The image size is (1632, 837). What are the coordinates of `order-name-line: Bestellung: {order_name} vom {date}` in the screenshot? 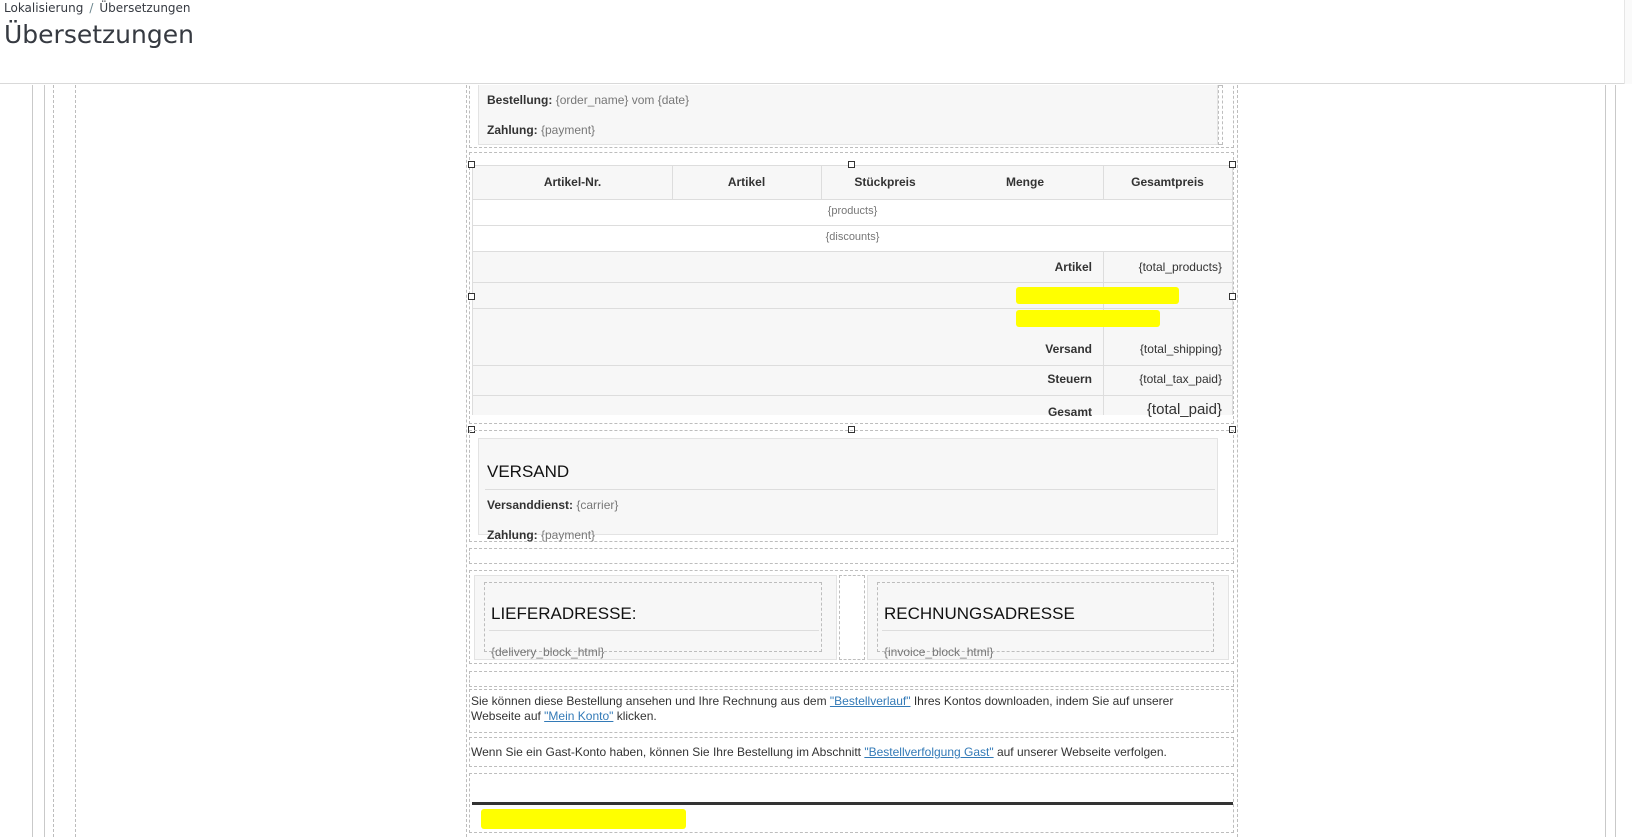 It's located at (588, 100).